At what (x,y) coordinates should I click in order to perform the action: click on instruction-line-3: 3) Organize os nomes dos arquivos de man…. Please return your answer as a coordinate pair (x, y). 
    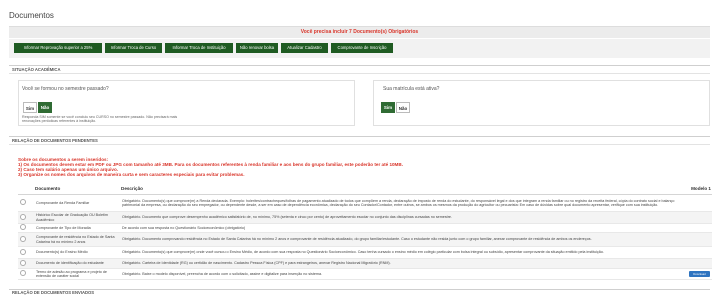
    Looking at the image, I should click on (131, 174).